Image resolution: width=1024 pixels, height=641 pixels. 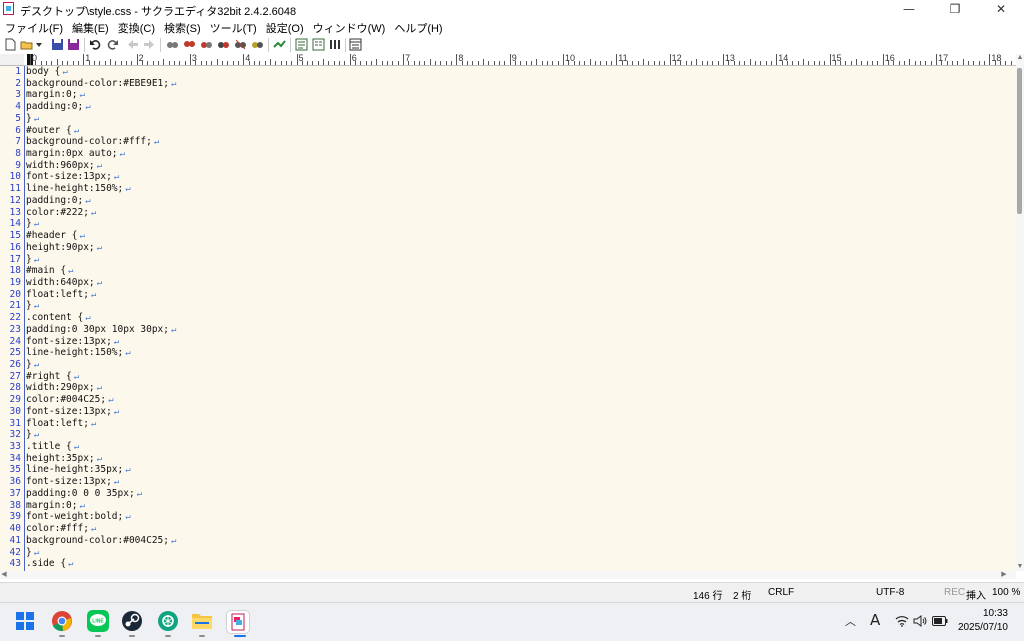 What do you see at coordinates (62, 621) in the screenshot?
I see `chrome-icon` at bounding box center [62, 621].